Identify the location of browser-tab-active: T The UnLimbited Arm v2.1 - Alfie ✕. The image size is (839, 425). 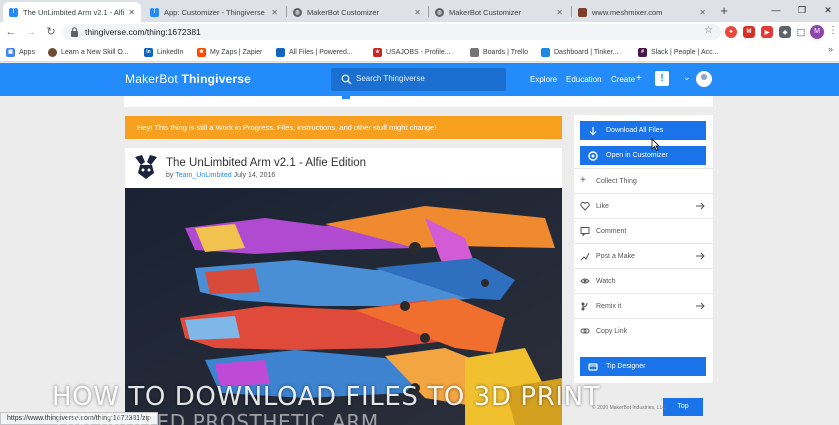
(72, 12).